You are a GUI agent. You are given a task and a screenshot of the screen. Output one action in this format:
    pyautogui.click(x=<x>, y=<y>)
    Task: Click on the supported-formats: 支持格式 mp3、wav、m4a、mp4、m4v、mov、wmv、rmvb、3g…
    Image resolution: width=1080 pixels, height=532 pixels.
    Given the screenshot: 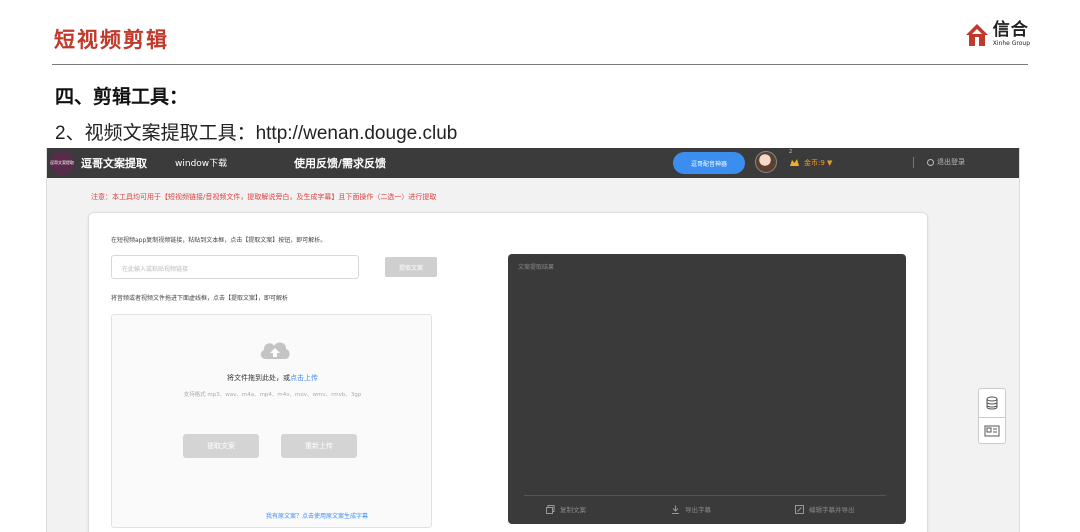 What is the action you would take?
    pyautogui.click(x=272, y=395)
    